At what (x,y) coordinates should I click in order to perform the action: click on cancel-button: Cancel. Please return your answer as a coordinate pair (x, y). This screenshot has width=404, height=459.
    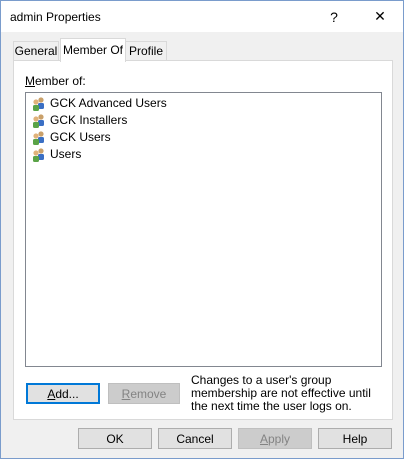
    Looking at the image, I should click on (195, 438).